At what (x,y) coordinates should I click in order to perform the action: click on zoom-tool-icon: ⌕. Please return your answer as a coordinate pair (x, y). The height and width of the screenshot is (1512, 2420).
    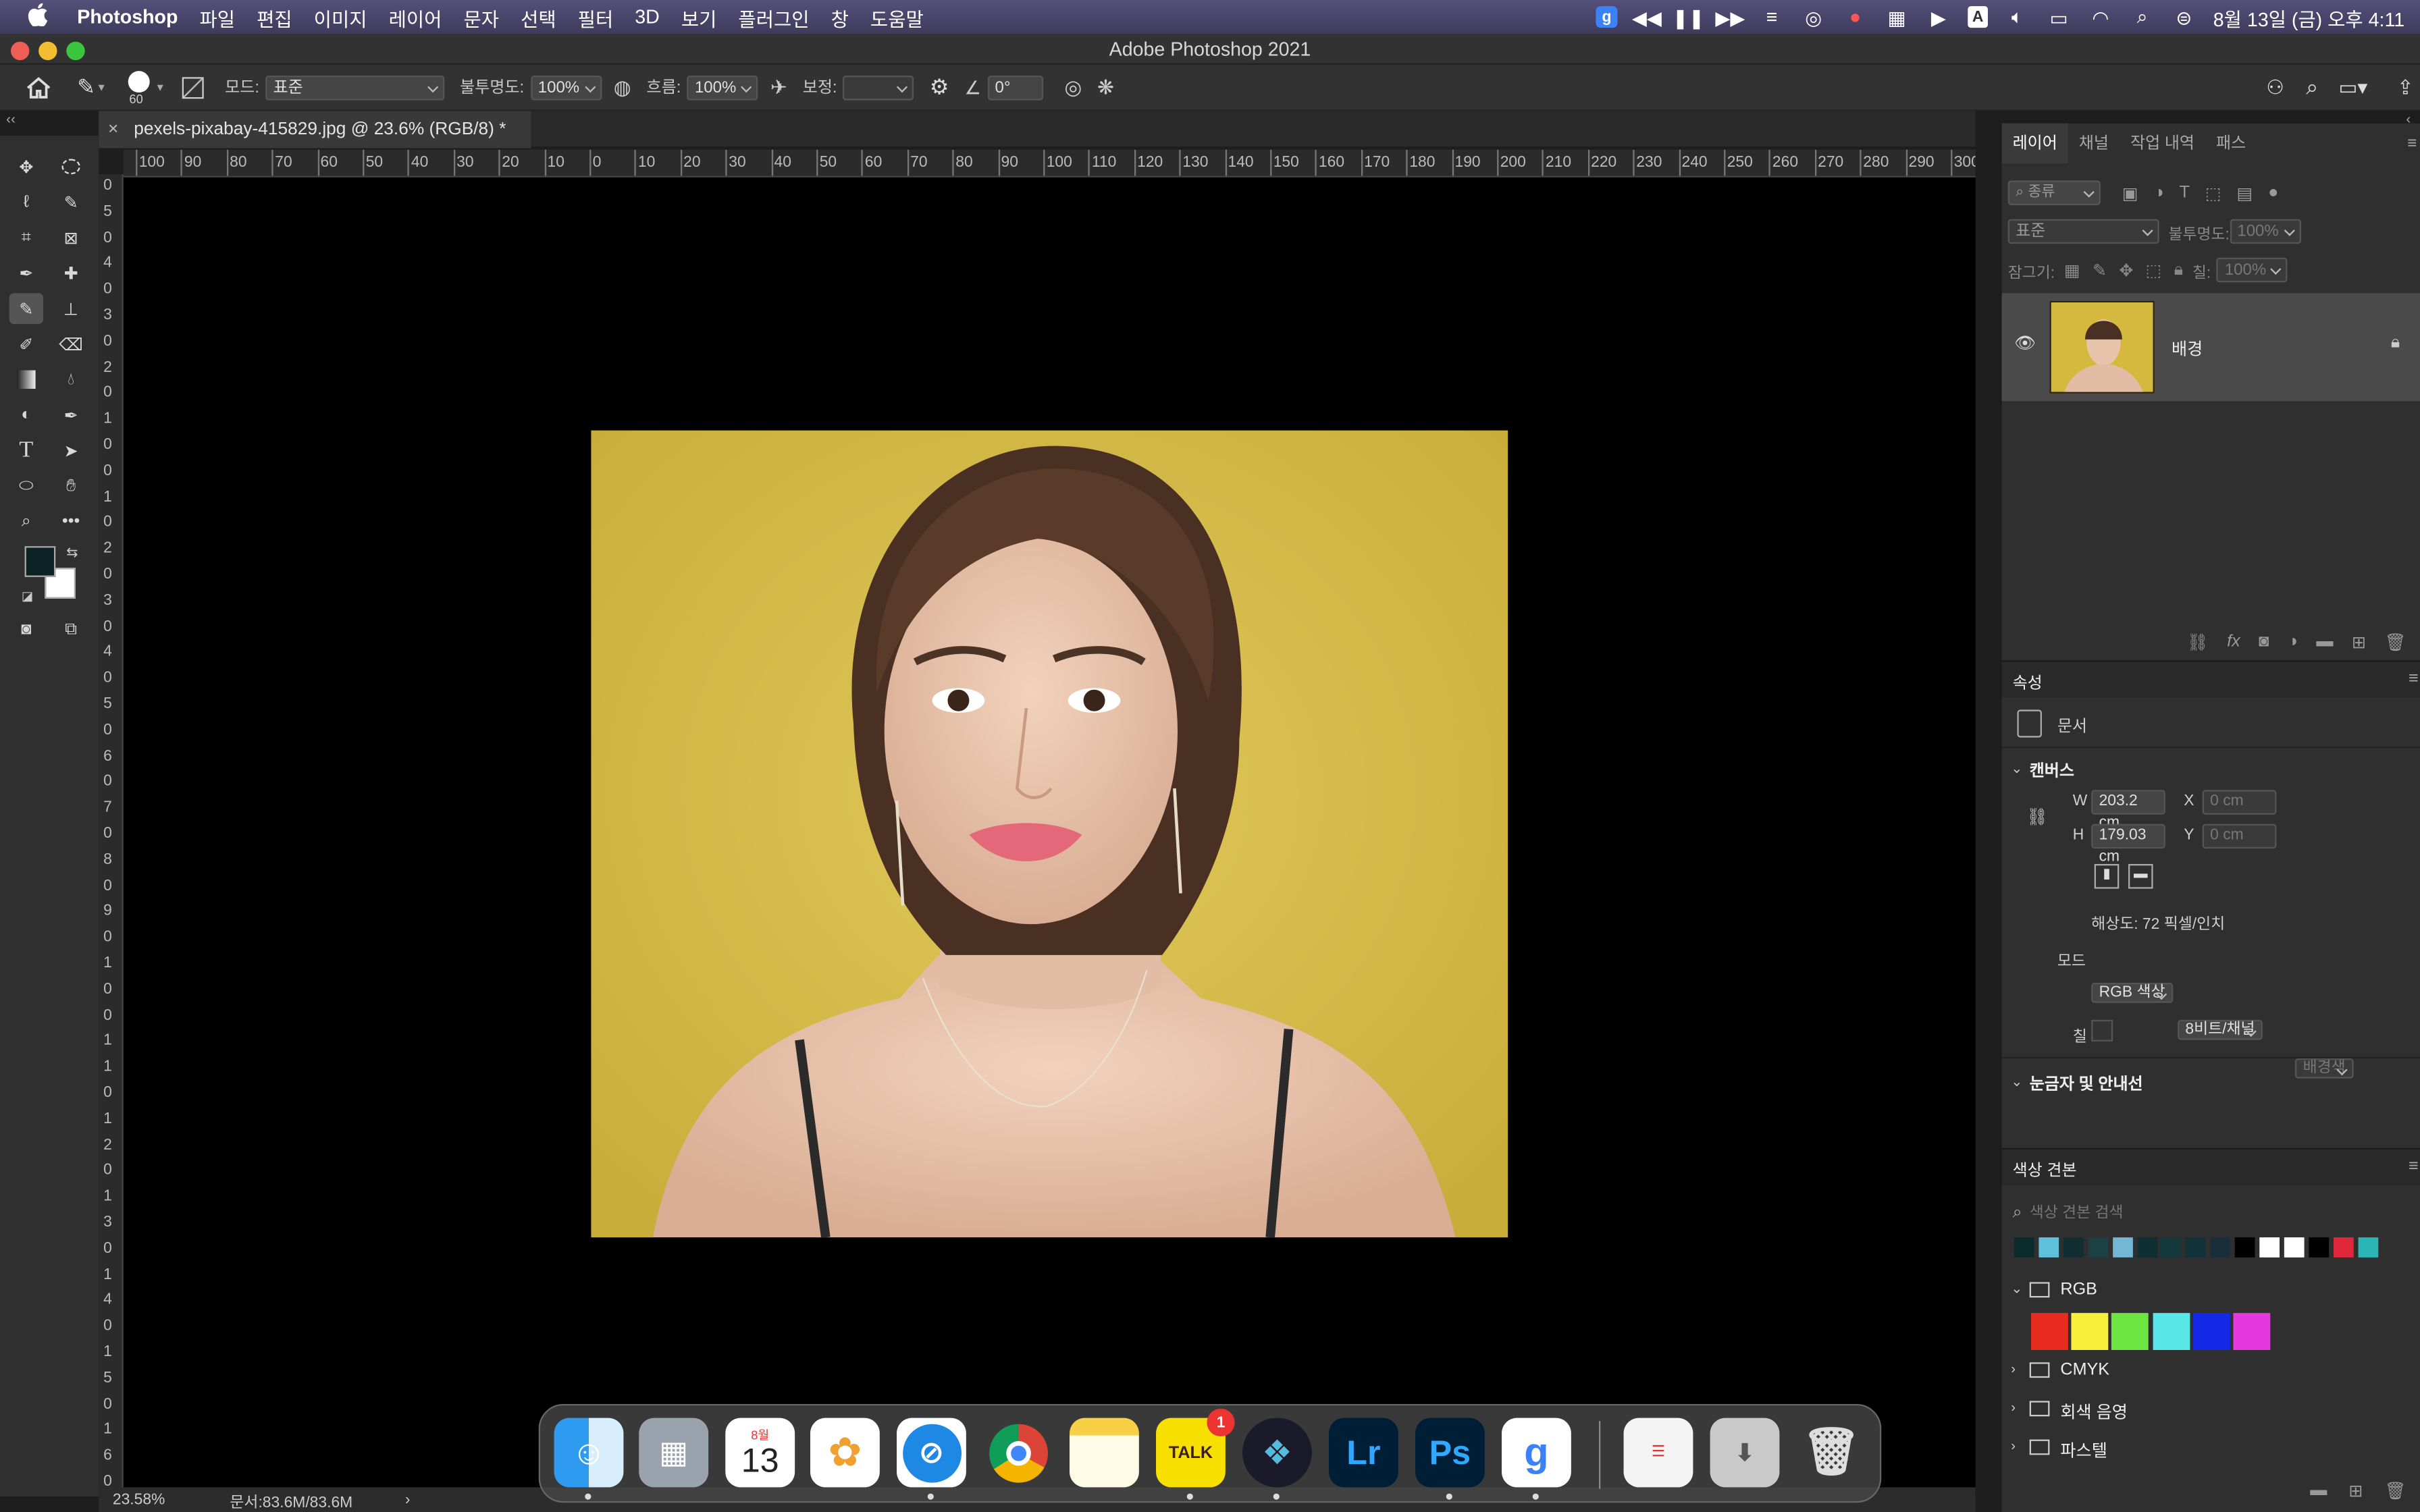
    Looking at the image, I should click on (26, 521).